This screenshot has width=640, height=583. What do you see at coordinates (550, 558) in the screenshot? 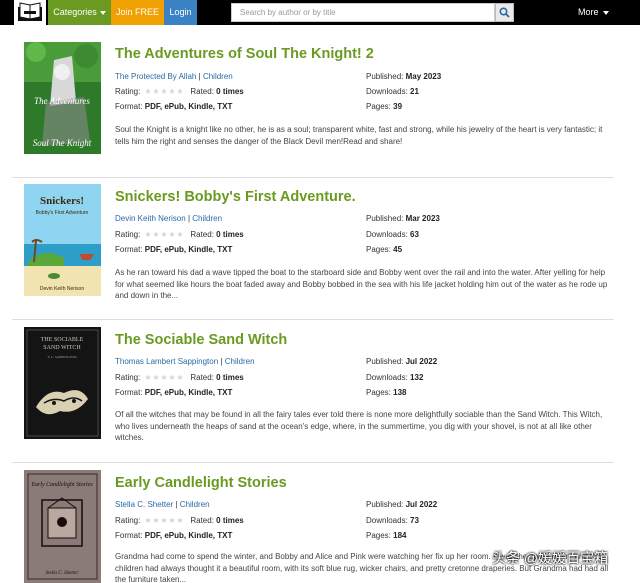
I see `watermark: 头条 @媛媛百宝箱` at bounding box center [550, 558].